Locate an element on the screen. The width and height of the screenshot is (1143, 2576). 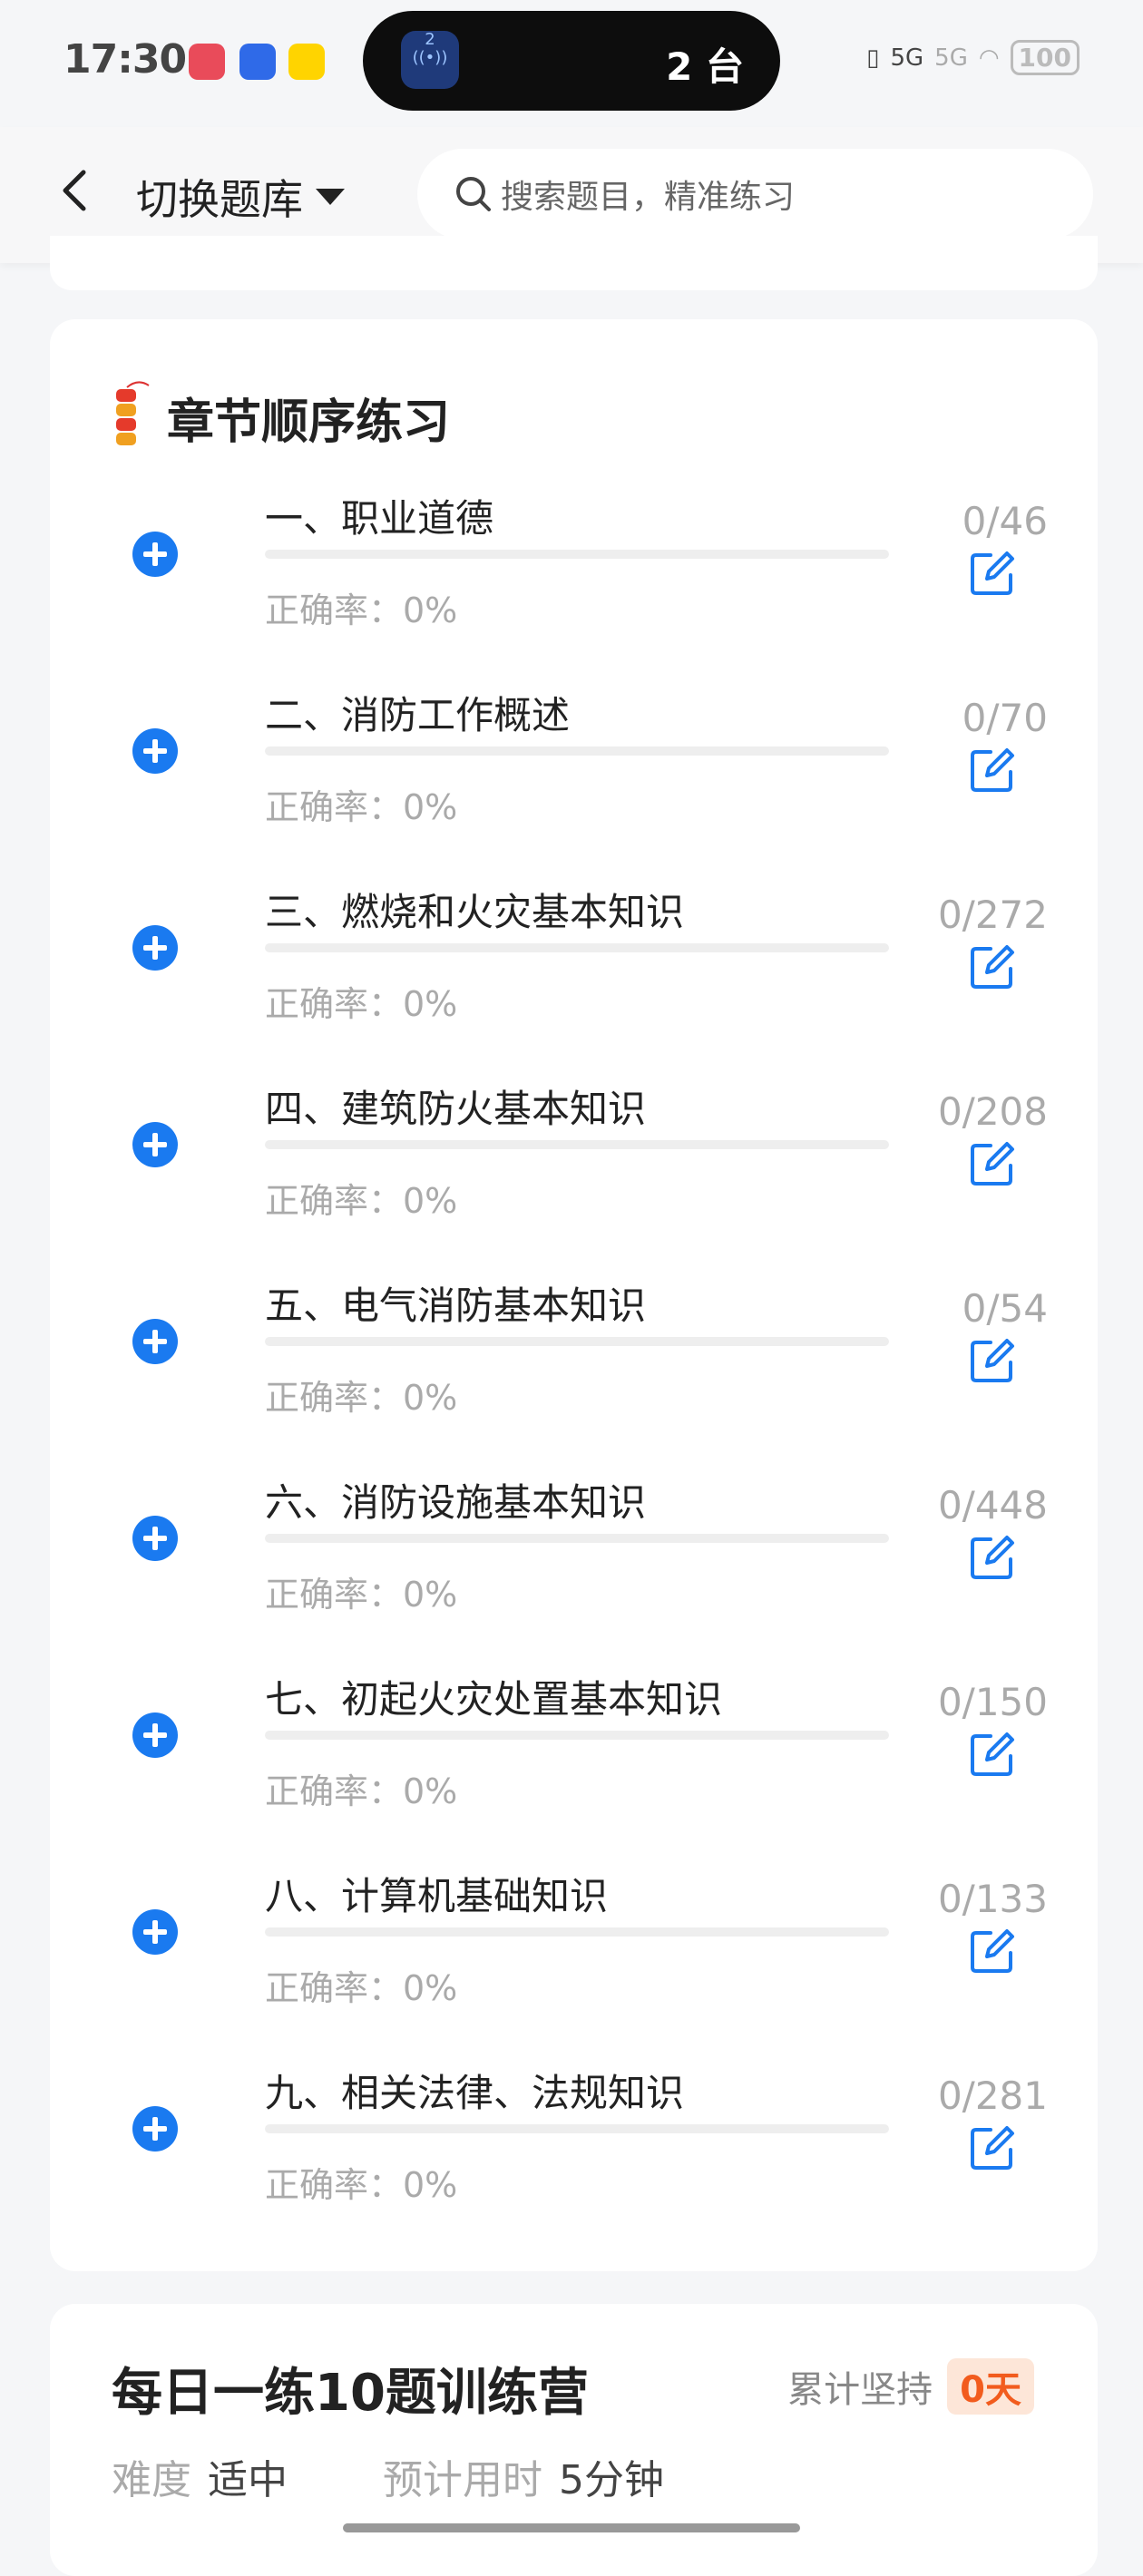
persist-label: 累计坚持 is located at coordinates (860, 2390).